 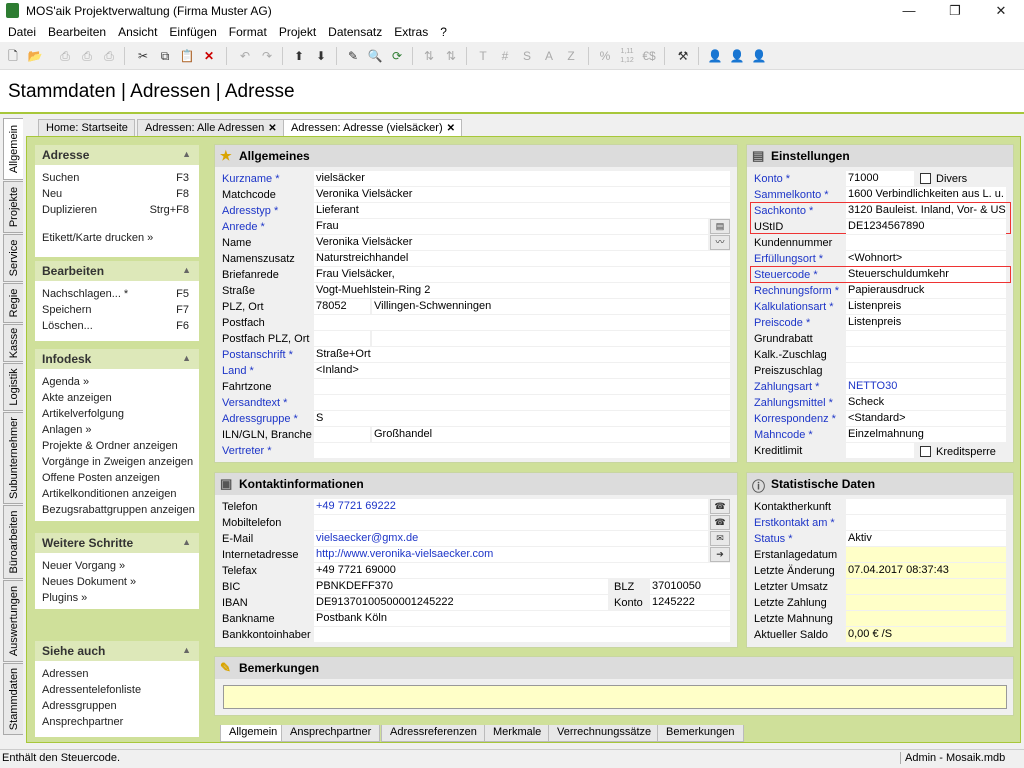 I want to click on copy-icon: ⧉, so click(x=165, y=56).